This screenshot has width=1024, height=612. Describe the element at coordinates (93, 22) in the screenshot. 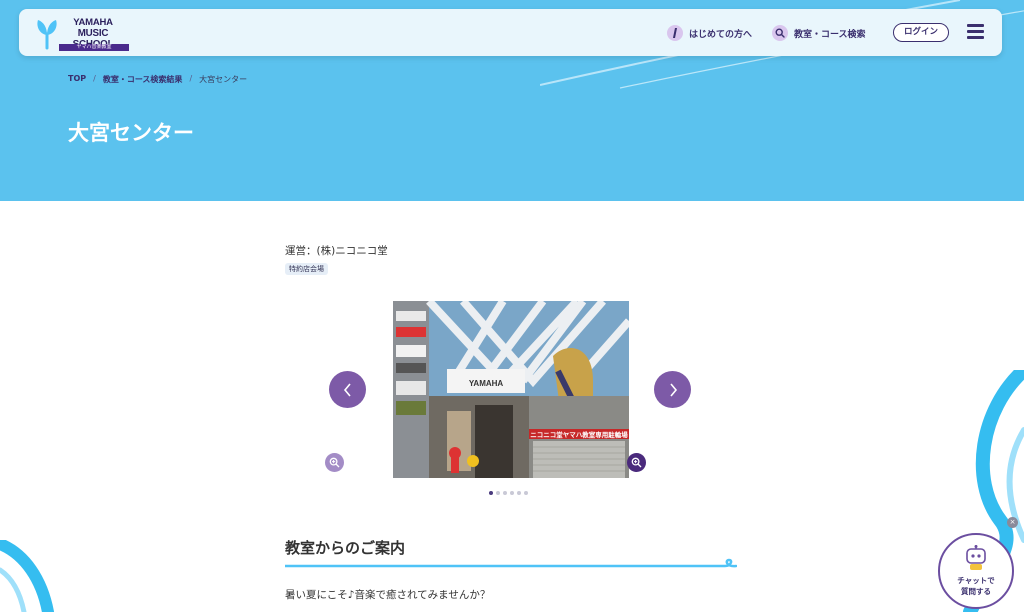

I see `logo-line1: YAMAHA` at that location.